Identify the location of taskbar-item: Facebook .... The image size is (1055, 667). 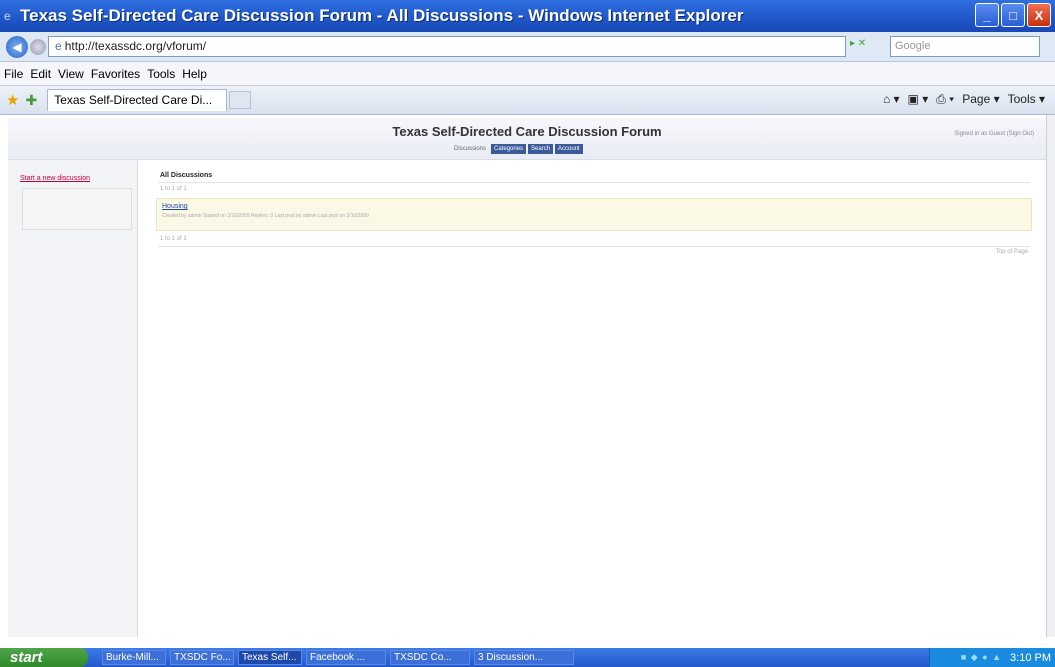
(346, 657).